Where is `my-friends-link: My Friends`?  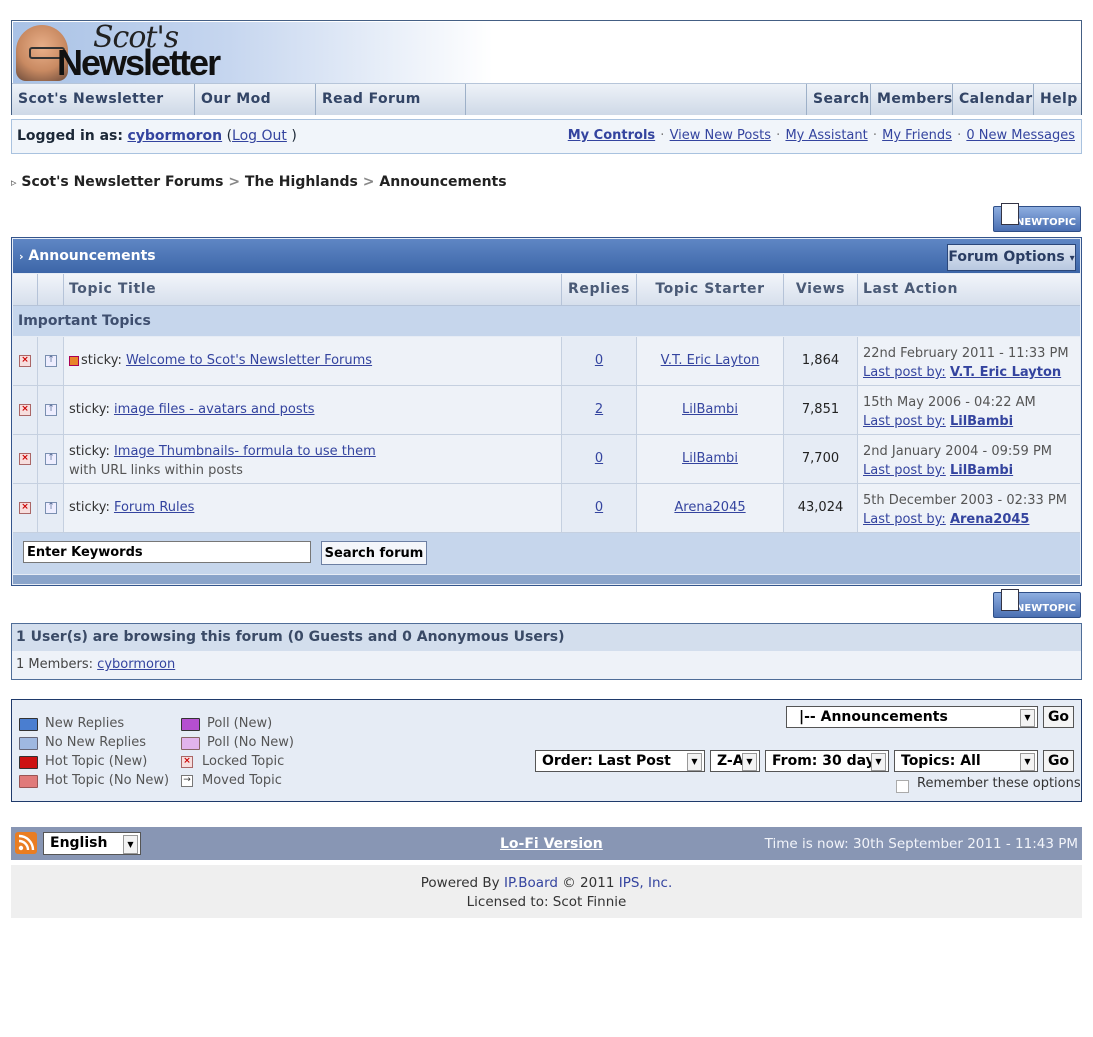 my-friends-link: My Friends is located at coordinates (917, 135).